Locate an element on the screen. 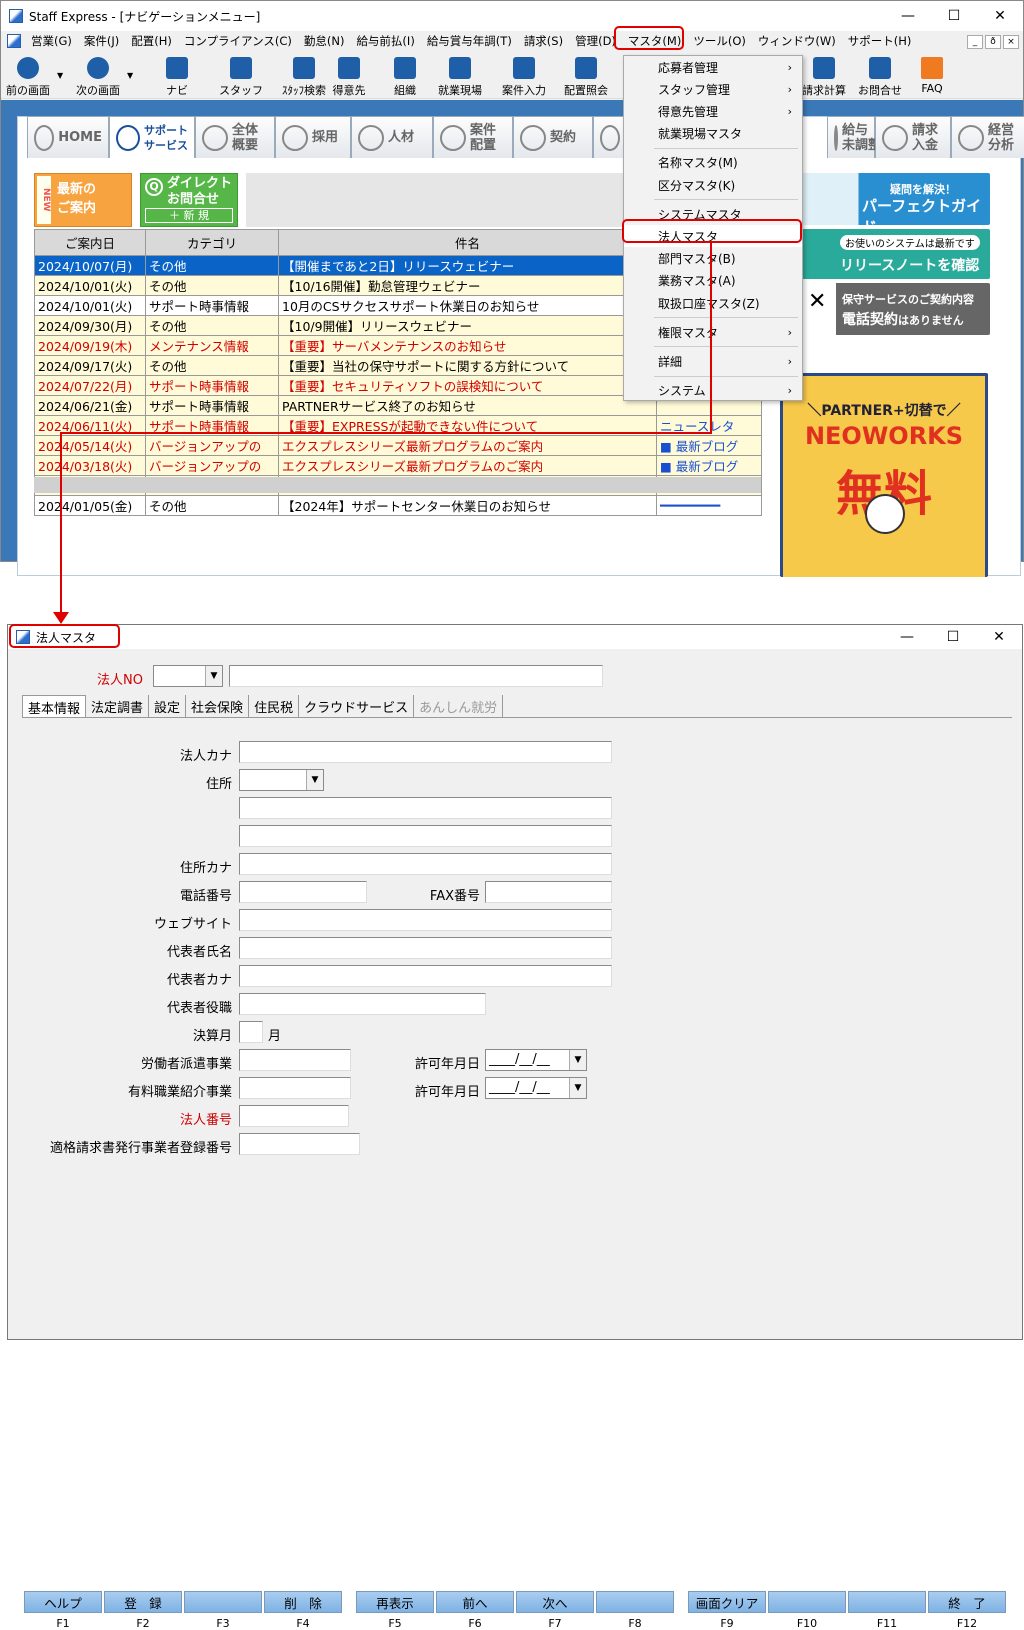 The height and width of the screenshot is (1630, 1024). placement-date-picker: ____/__/__ ▼ is located at coordinates (536, 1088).